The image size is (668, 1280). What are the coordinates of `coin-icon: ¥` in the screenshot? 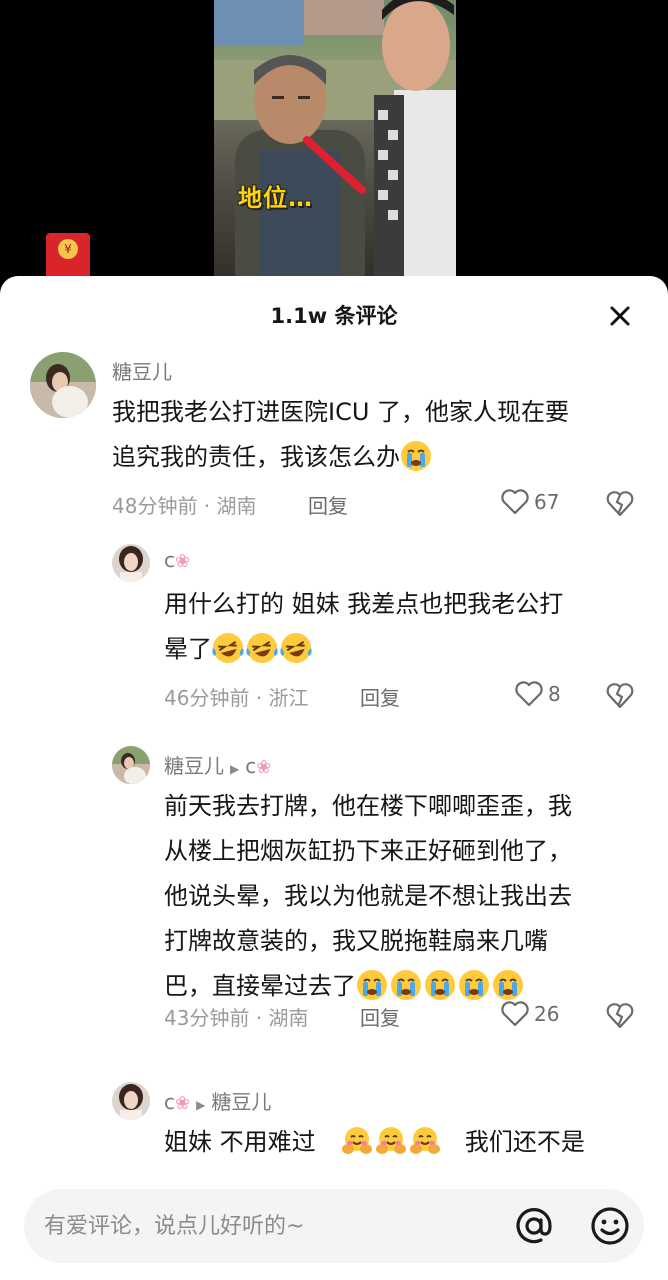 It's located at (68, 249).